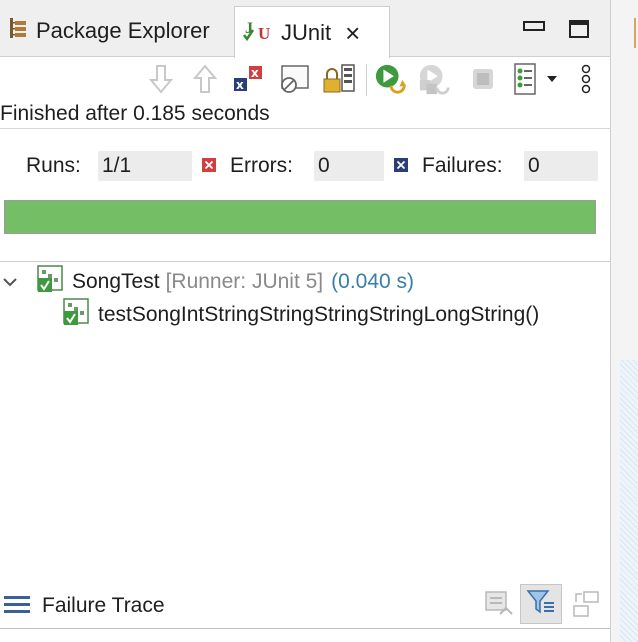 The image size is (638, 642). I want to click on chevron-down-icon, so click(12, 282).